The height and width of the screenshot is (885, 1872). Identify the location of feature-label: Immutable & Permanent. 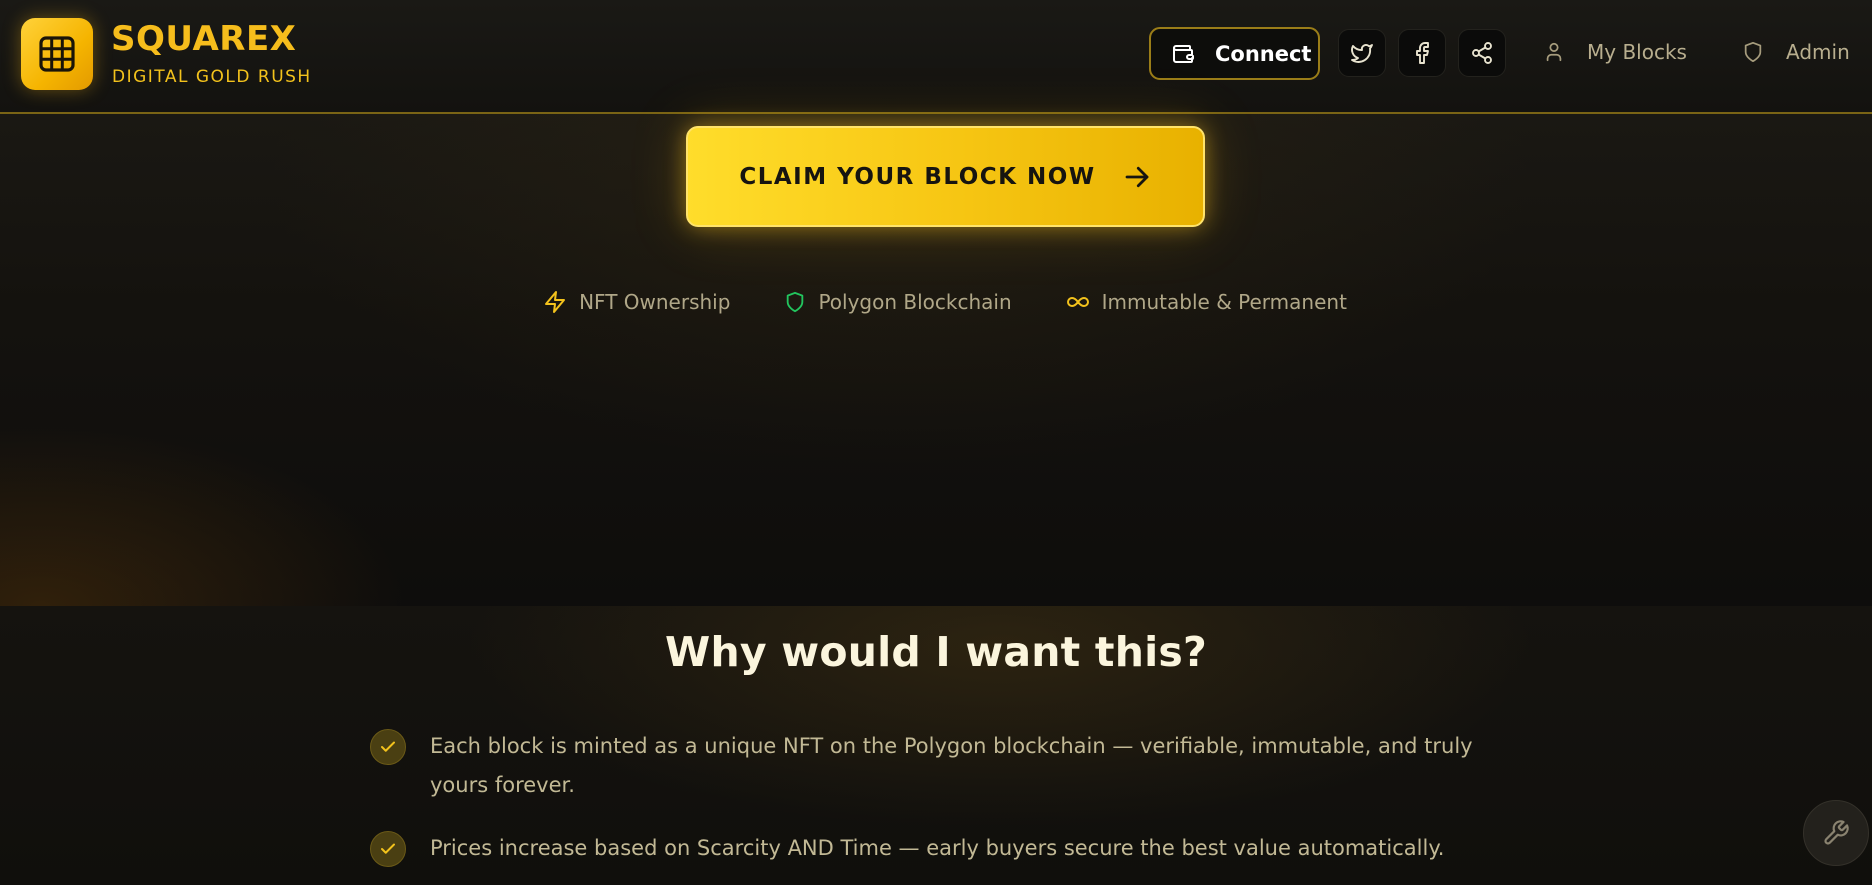
(1224, 302).